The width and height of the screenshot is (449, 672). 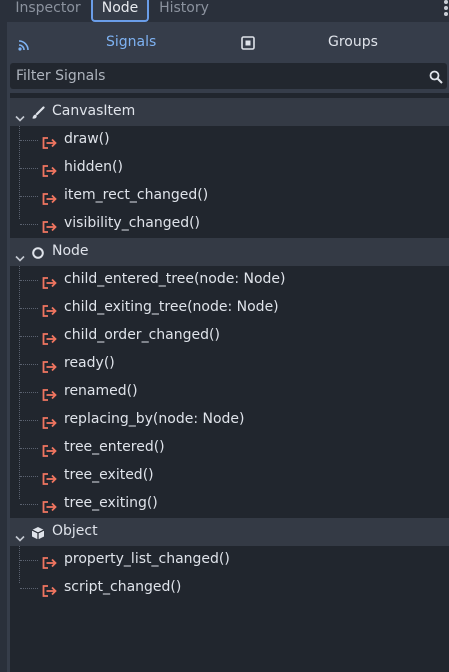 What do you see at coordinates (229, 504) in the screenshot?
I see `signal-item: tree_exiting()` at bounding box center [229, 504].